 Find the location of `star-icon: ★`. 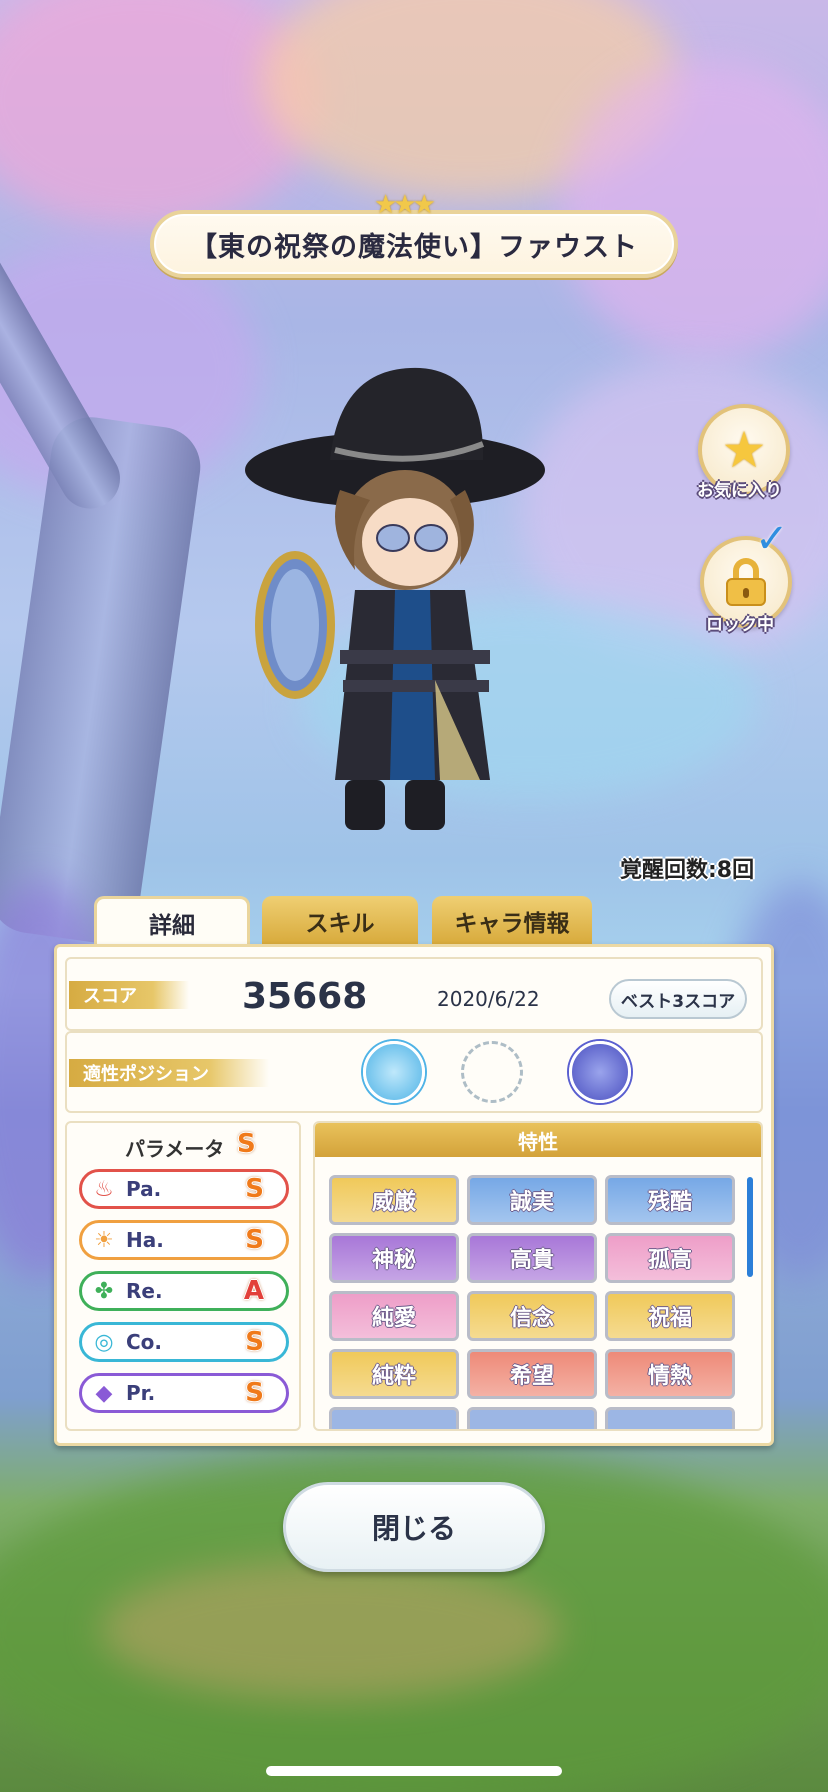

star-icon: ★ is located at coordinates (744, 450).